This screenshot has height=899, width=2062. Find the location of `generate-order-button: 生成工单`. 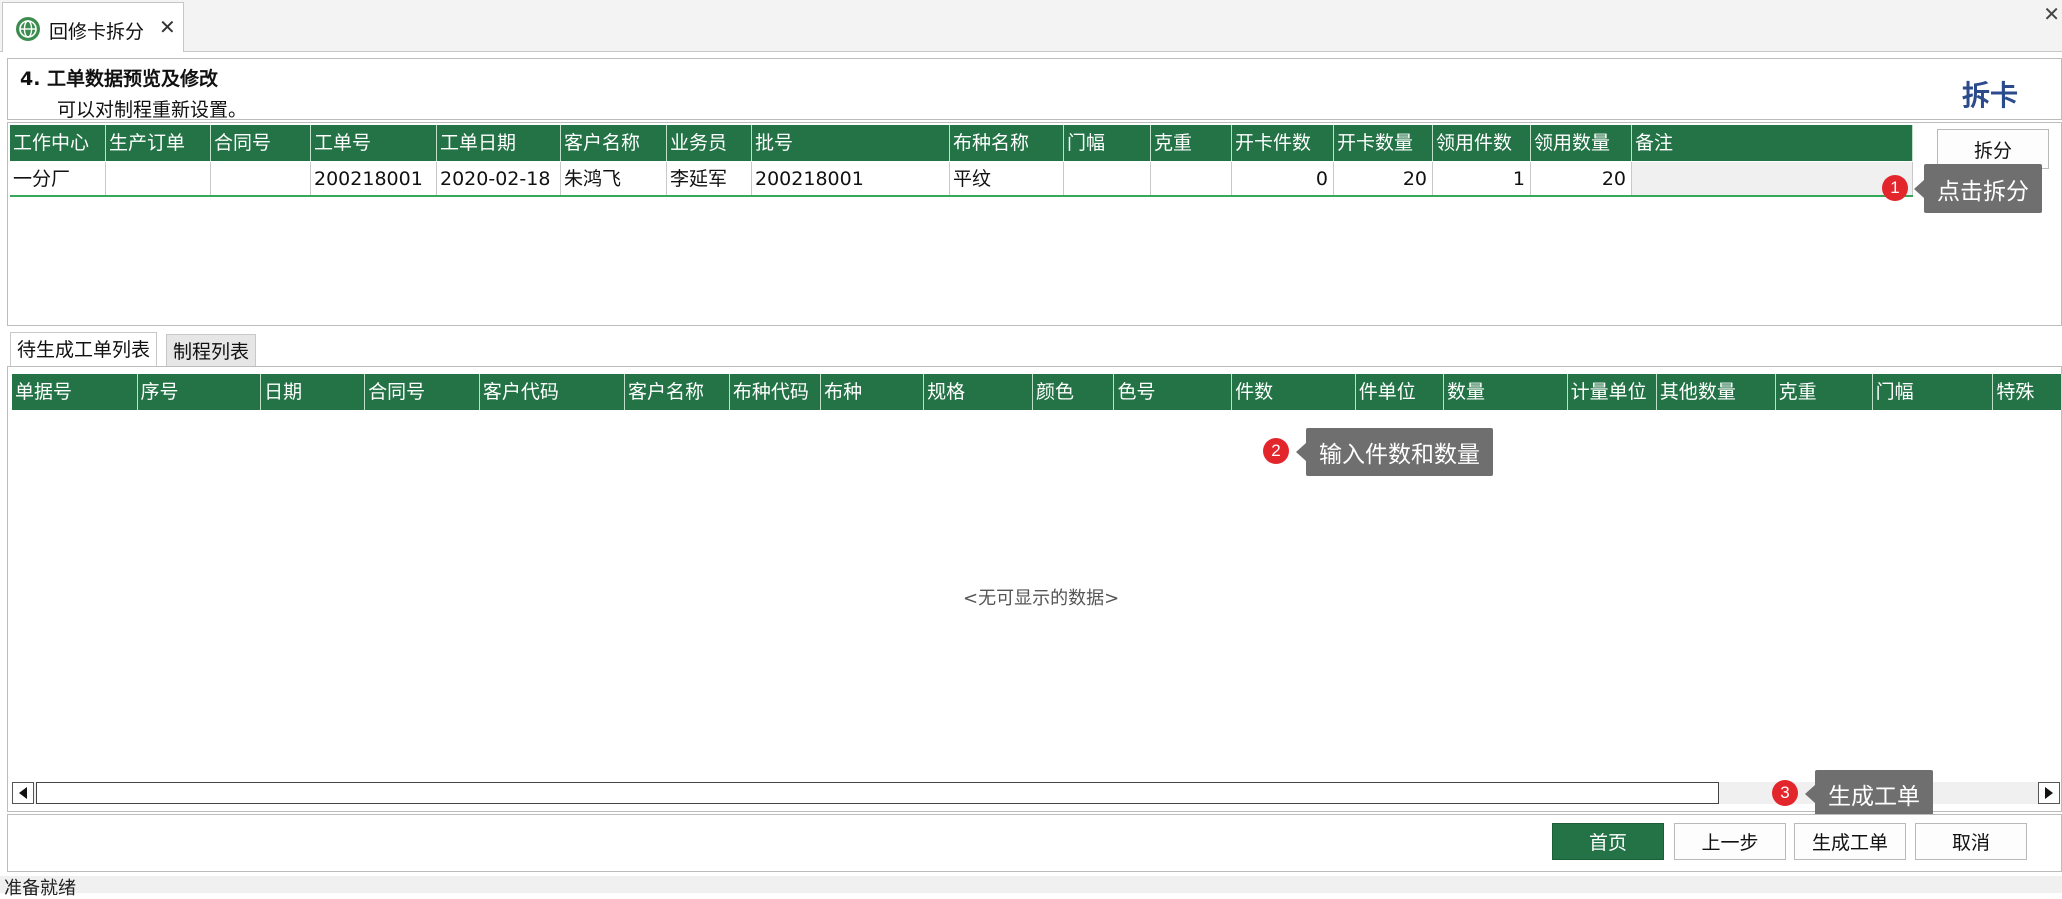

generate-order-button: 生成工单 is located at coordinates (1850, 841).